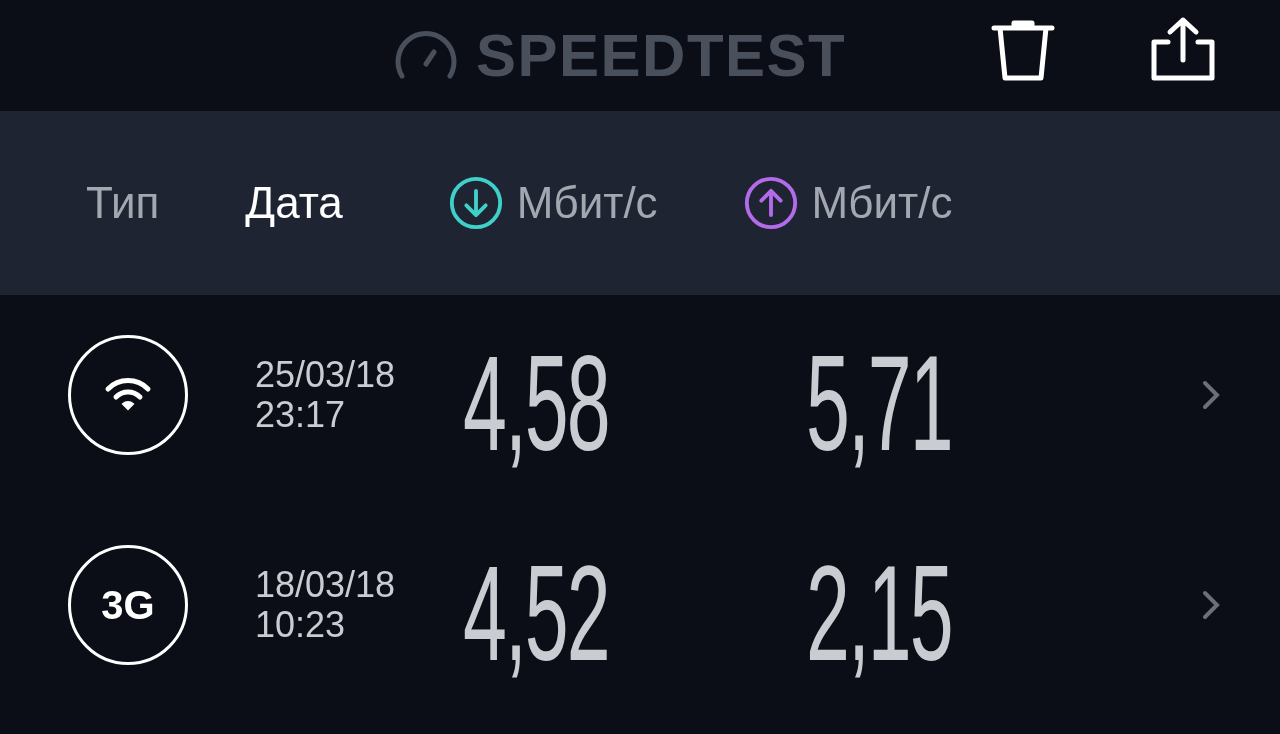 This screenshot has width=1280, height=734. What do you see at coordinates (326, 375) in the screenshot?
I see `result-date: 25/03/18` at bounding box center [326, 375].